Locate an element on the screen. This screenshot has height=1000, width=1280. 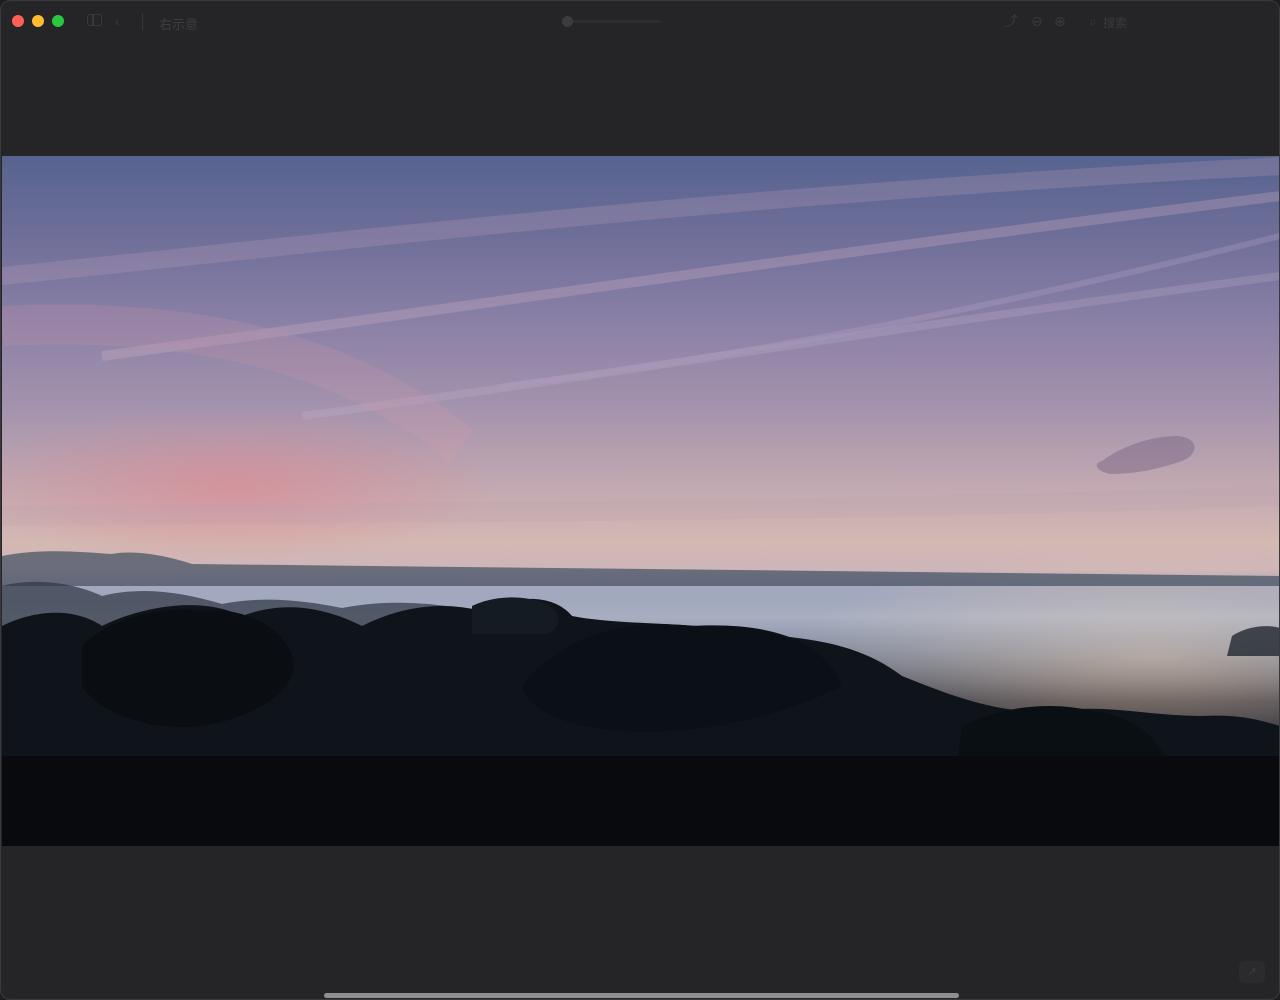
zoom-in-icon: ⊕ is located at coordinates (1060, 21).